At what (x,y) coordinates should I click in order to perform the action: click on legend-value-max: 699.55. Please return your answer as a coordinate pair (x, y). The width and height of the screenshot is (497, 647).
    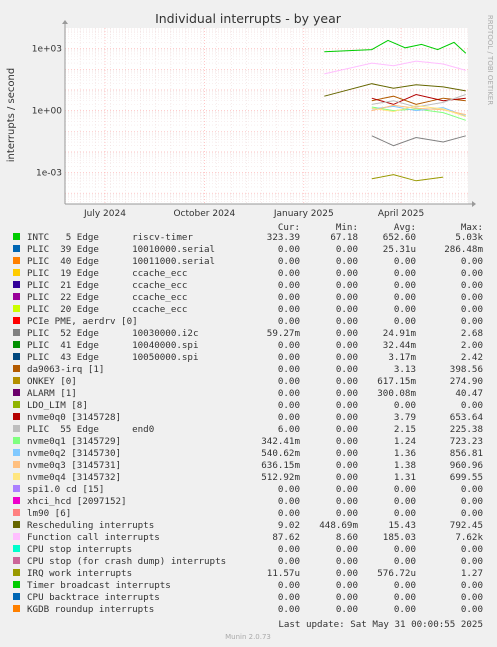
    Looking at the image, I should click on (466, 477).